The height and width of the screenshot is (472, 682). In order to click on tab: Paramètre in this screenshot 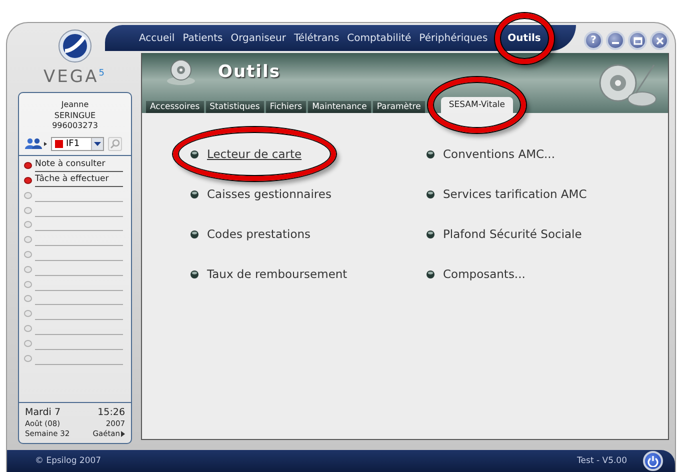, I will do `click(398, 107)`.